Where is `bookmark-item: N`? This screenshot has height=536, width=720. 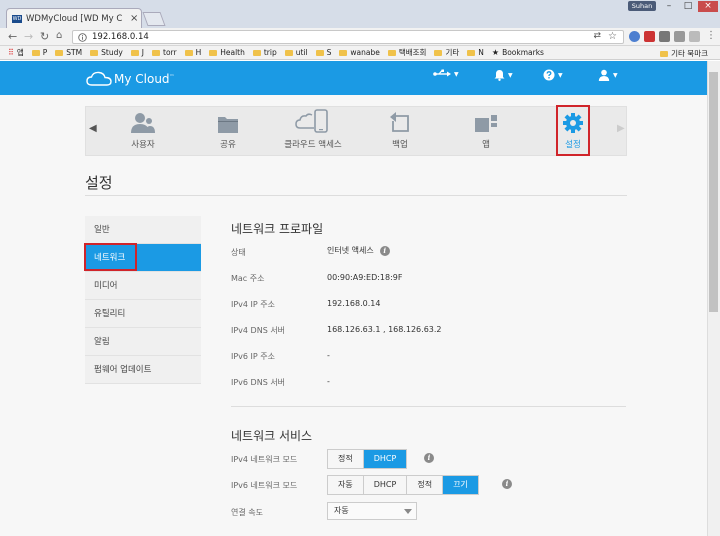
bookmark-item: N is located at coordinates (475, 52).